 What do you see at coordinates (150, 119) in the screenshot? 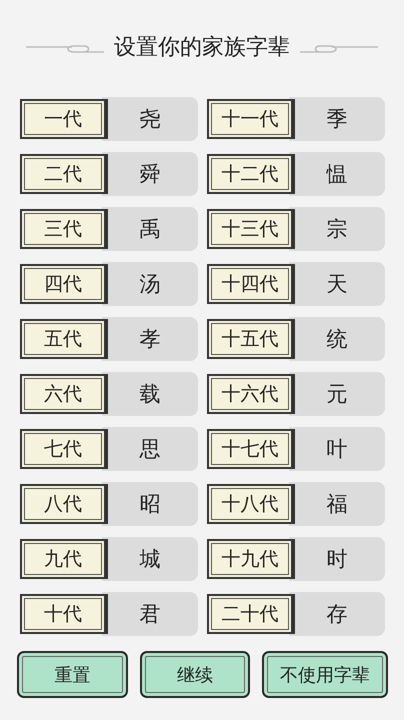
I see `name-field: 尧` at bounding box center [150, 119].